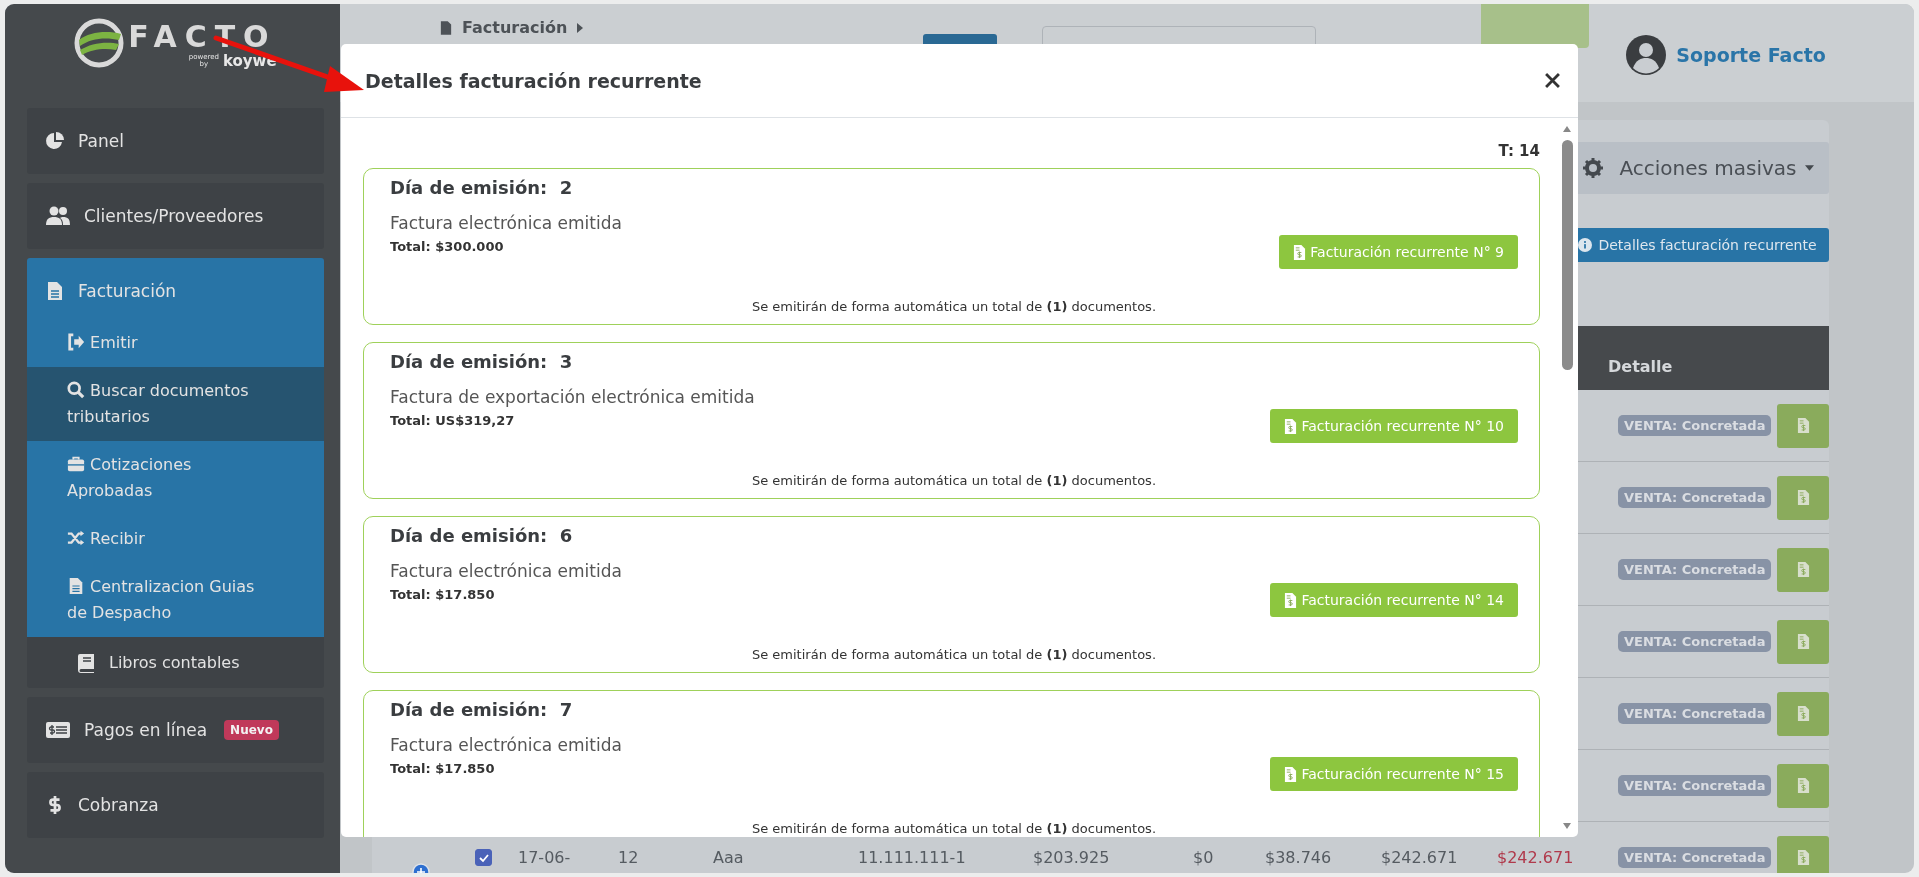 This screenshot has height=877, width=1919. I want to click on sidebar-subitem: Recibir, so click(175, 539).